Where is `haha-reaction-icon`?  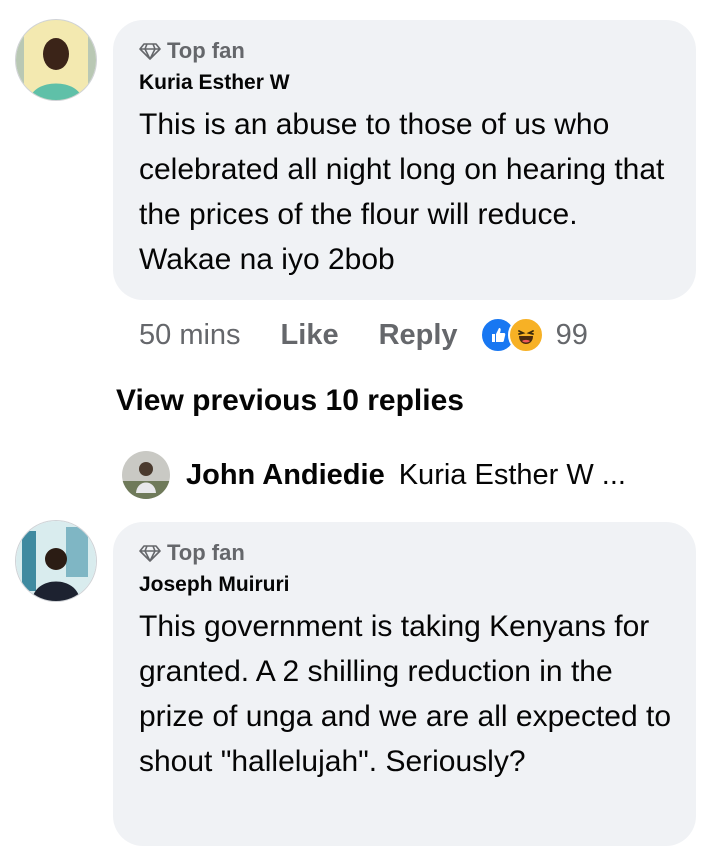 haha-reaction-icon is located at coordinates (525, 335).